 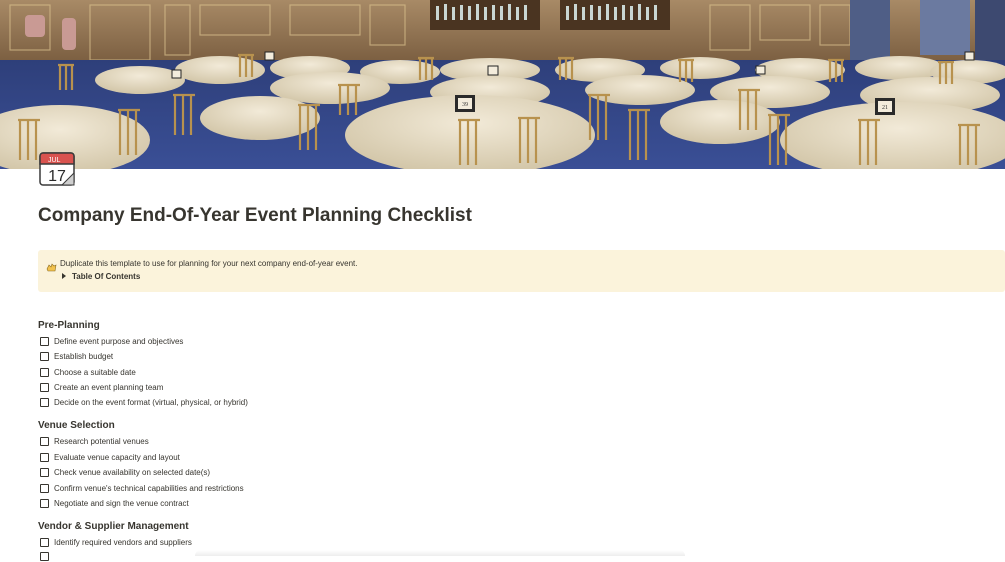 I want to click on svg-text: JUL, so click(x=54, y=160).